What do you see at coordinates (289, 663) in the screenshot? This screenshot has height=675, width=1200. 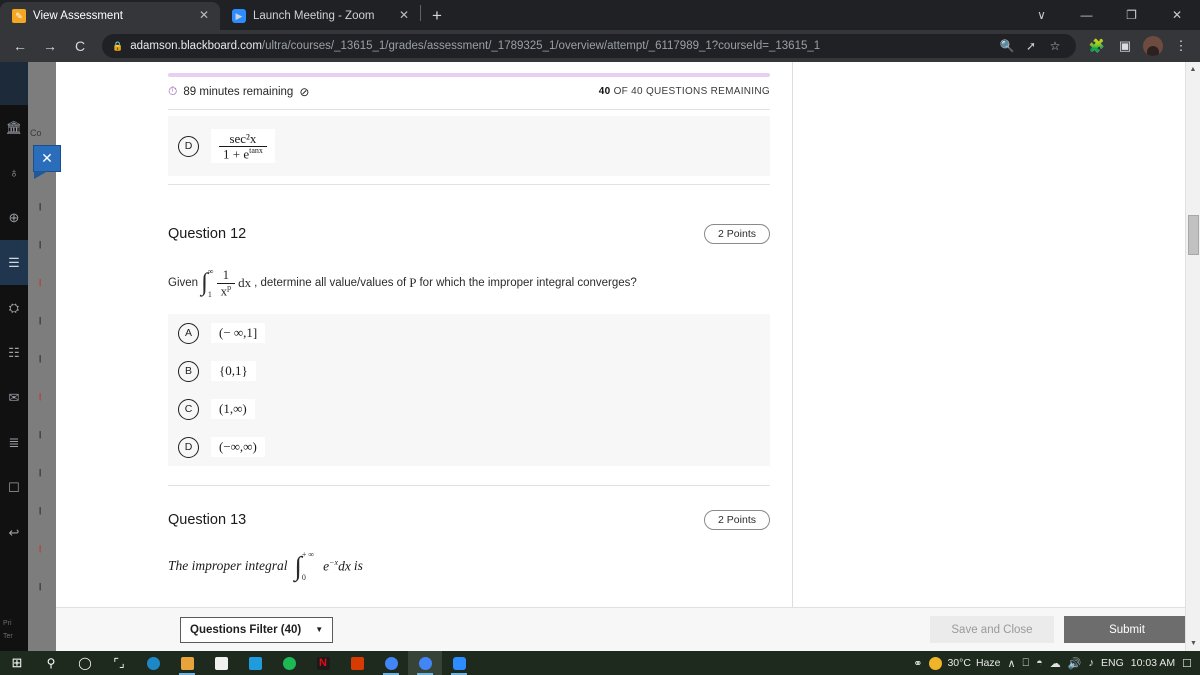 I see `spotify-app` at bounding box center [289, 663].